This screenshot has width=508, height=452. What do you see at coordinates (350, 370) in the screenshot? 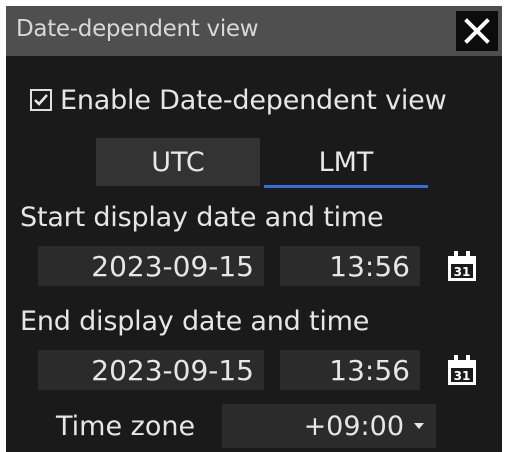
I see `end-time-field: 13:56` at bounding box center [350, 370].